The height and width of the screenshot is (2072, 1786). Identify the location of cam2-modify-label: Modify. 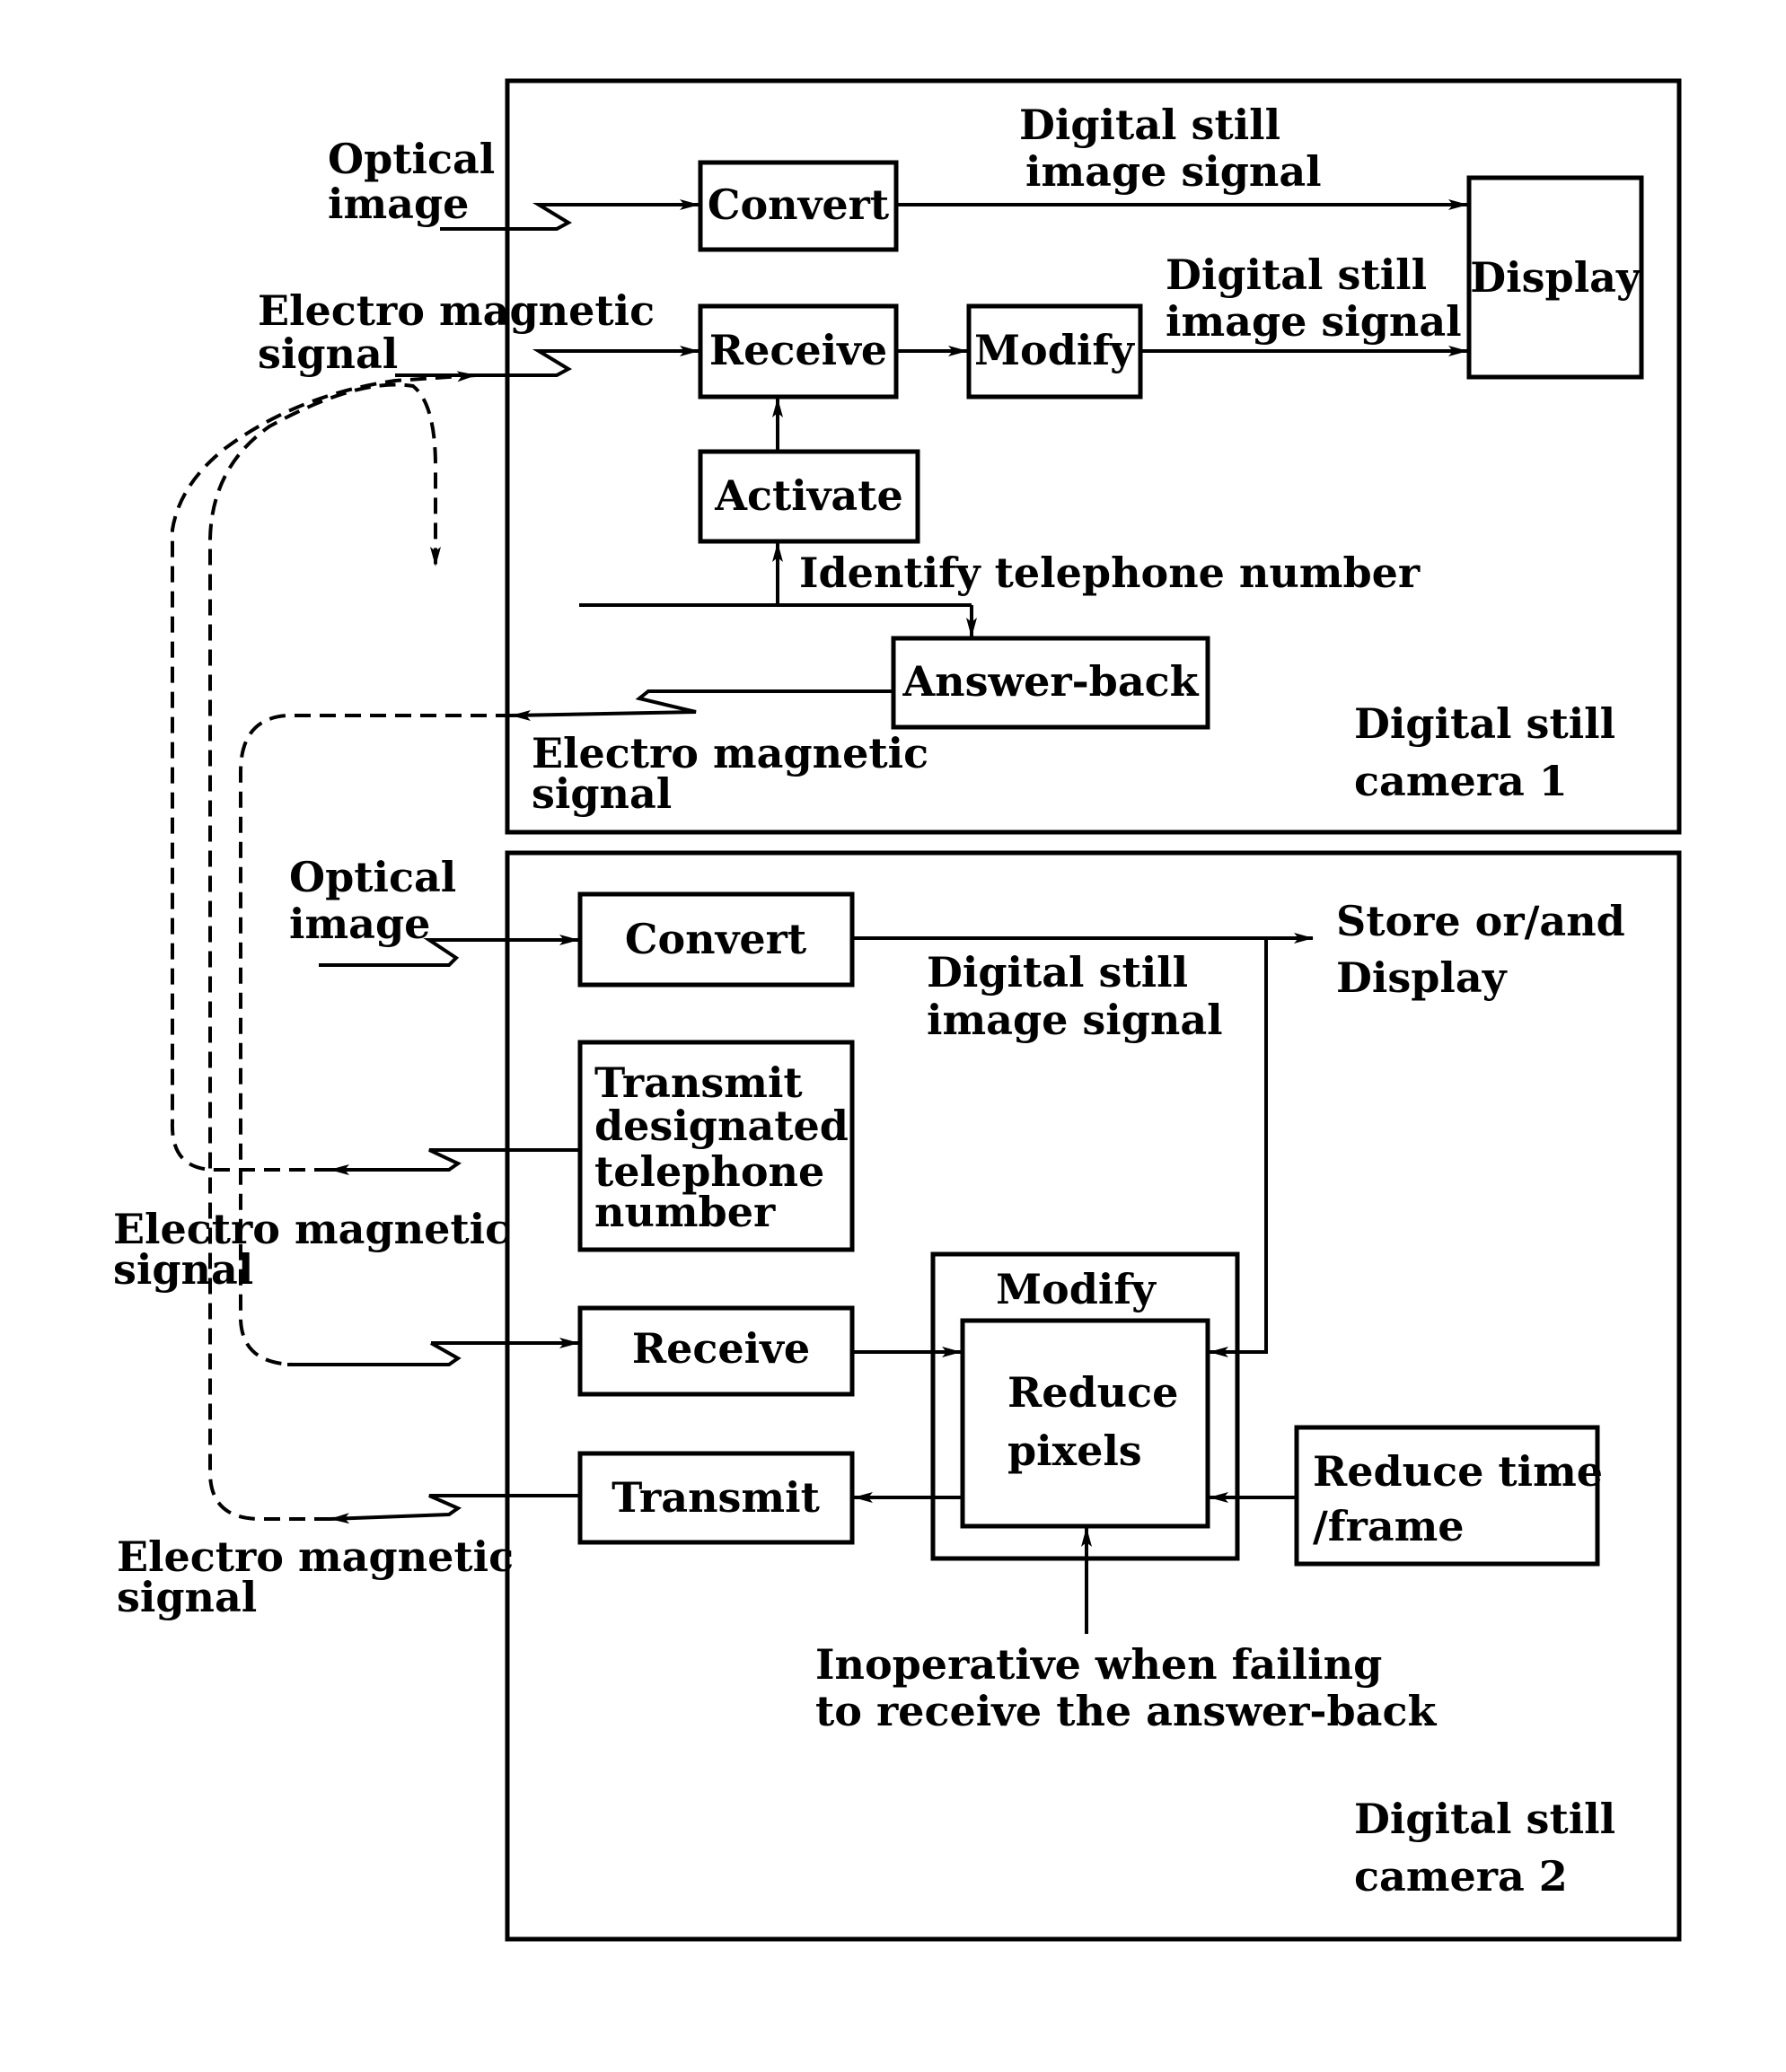
(1077, 1289).